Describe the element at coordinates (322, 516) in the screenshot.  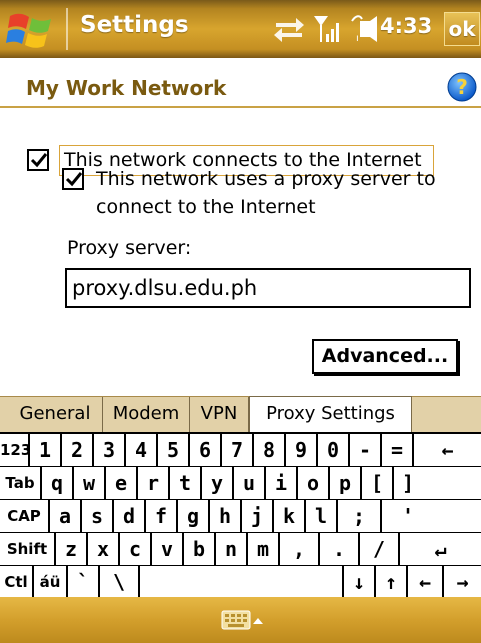
I see `key-l: l` at that location.